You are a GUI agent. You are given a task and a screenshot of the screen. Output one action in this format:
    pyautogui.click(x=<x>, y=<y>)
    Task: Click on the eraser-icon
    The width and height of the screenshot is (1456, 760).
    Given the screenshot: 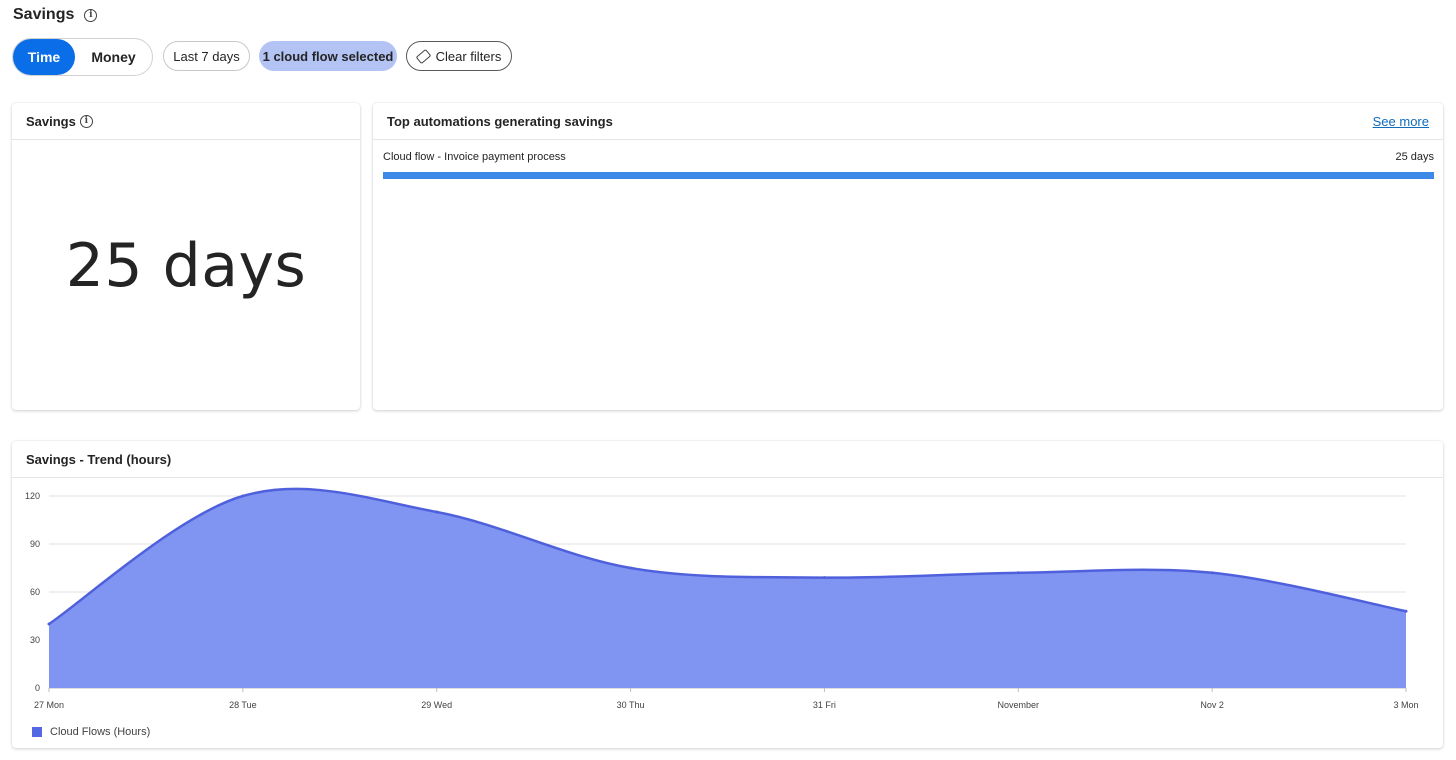 What is the action you would take?
    pyautogui.click(x=423, y=56)
    